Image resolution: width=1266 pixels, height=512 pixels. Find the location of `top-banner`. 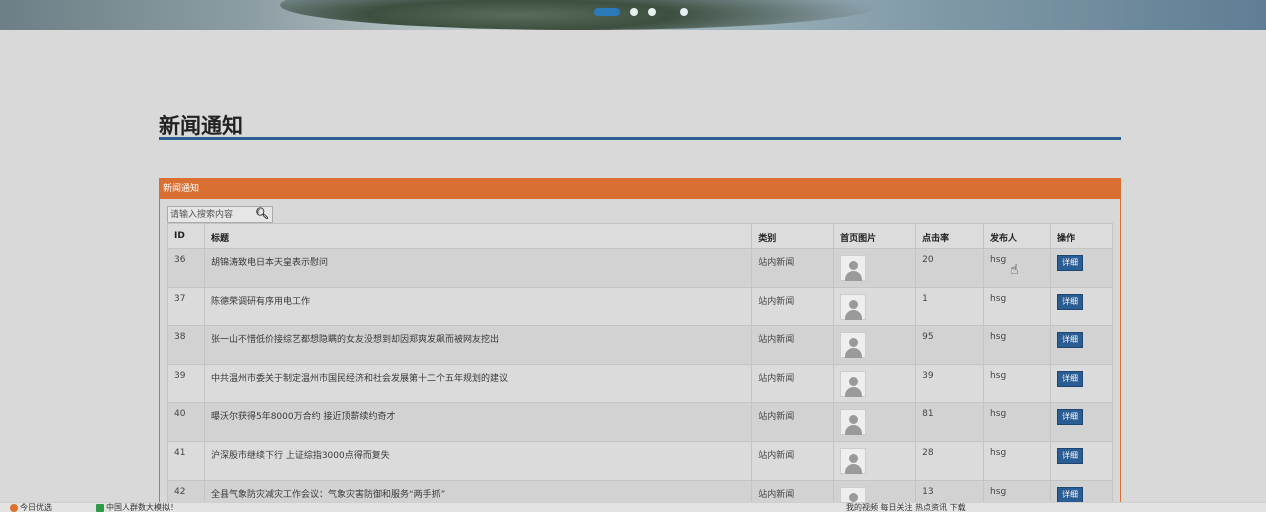

top-banner is located at coordinates (633, 15).